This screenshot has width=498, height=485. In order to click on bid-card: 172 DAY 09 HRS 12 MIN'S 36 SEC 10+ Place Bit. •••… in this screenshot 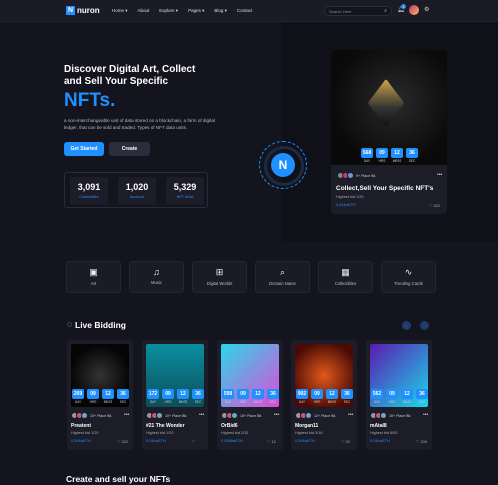, I will do `click(175, 395)`.